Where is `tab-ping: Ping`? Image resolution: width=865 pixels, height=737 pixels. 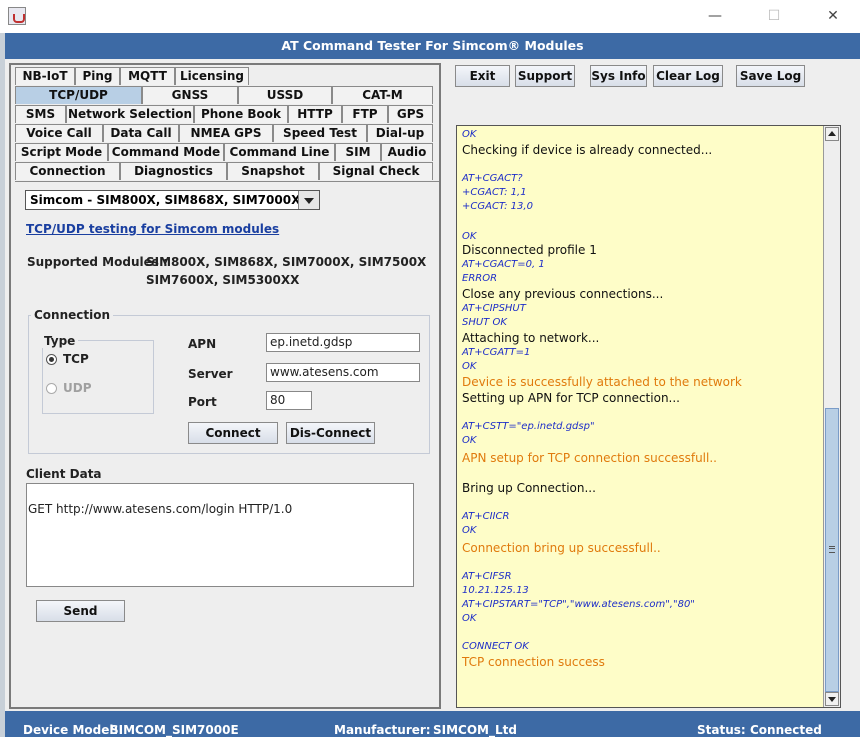
tab-ping: Ping is located at coordinates (97, 76).